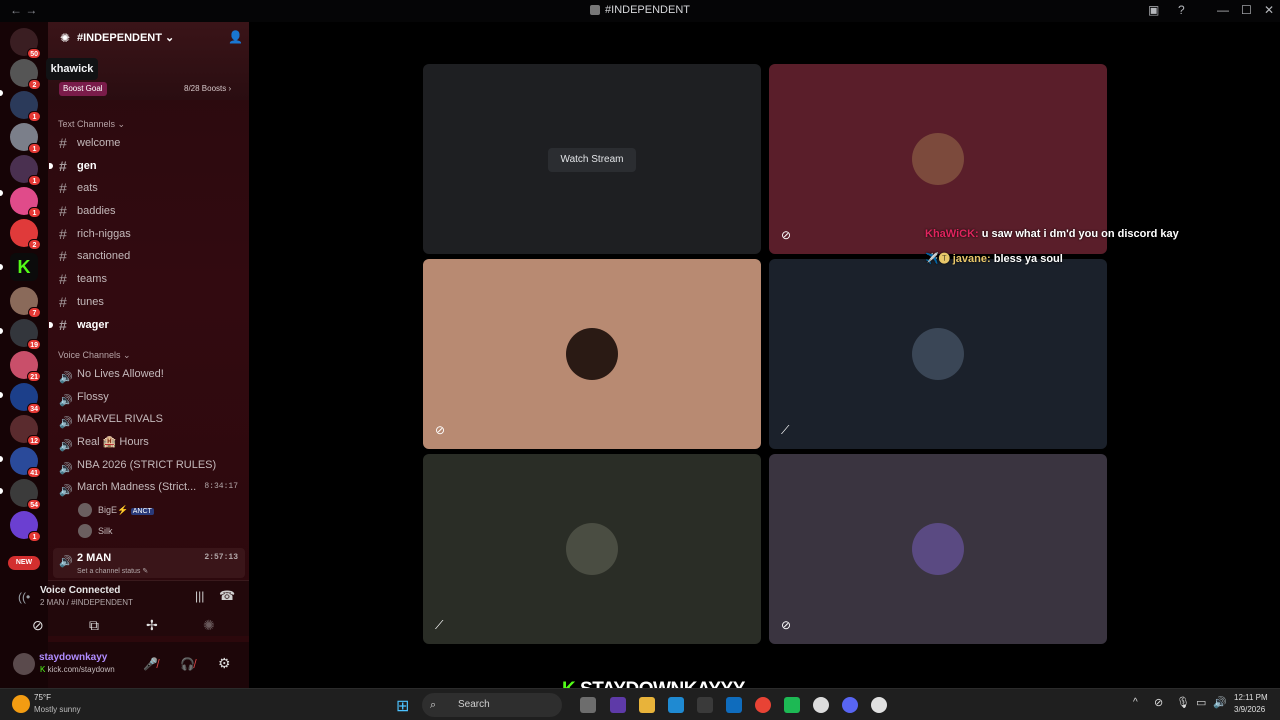  Describe the element at coordinates (151, 465) in the screenshot. I see `voice-channel-nba: 🔊 NBA 2026 (STRICT RULES)` at that location.